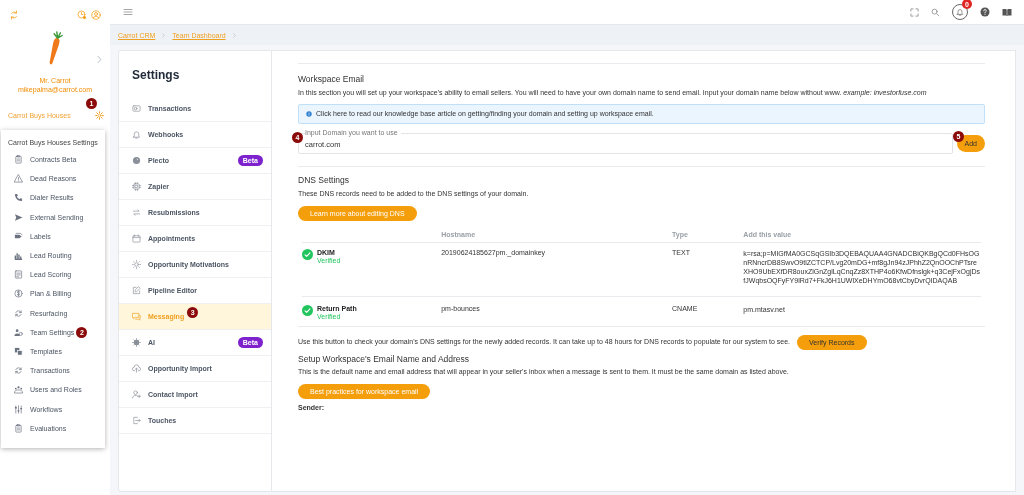 This screenshot has width=1024, height=495. I want to click on phone-icon, so click(18, 198).